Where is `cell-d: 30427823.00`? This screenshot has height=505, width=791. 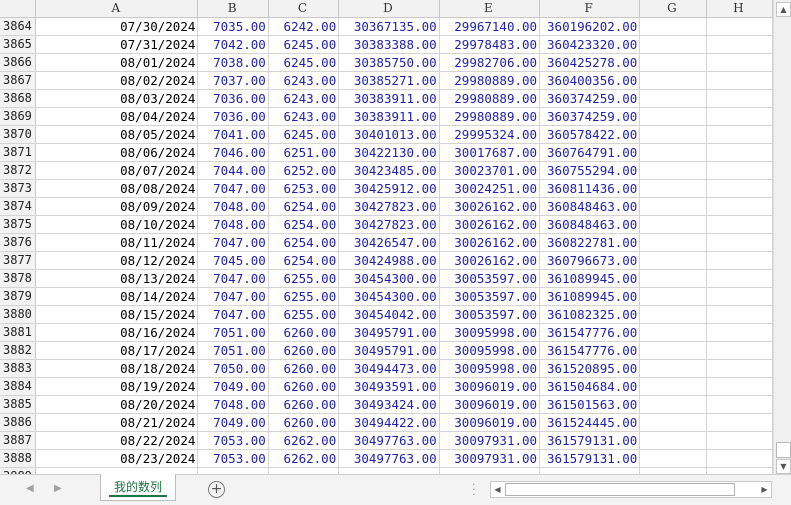 cell-d: 30427823.00 is located at coordinates (389, 224).